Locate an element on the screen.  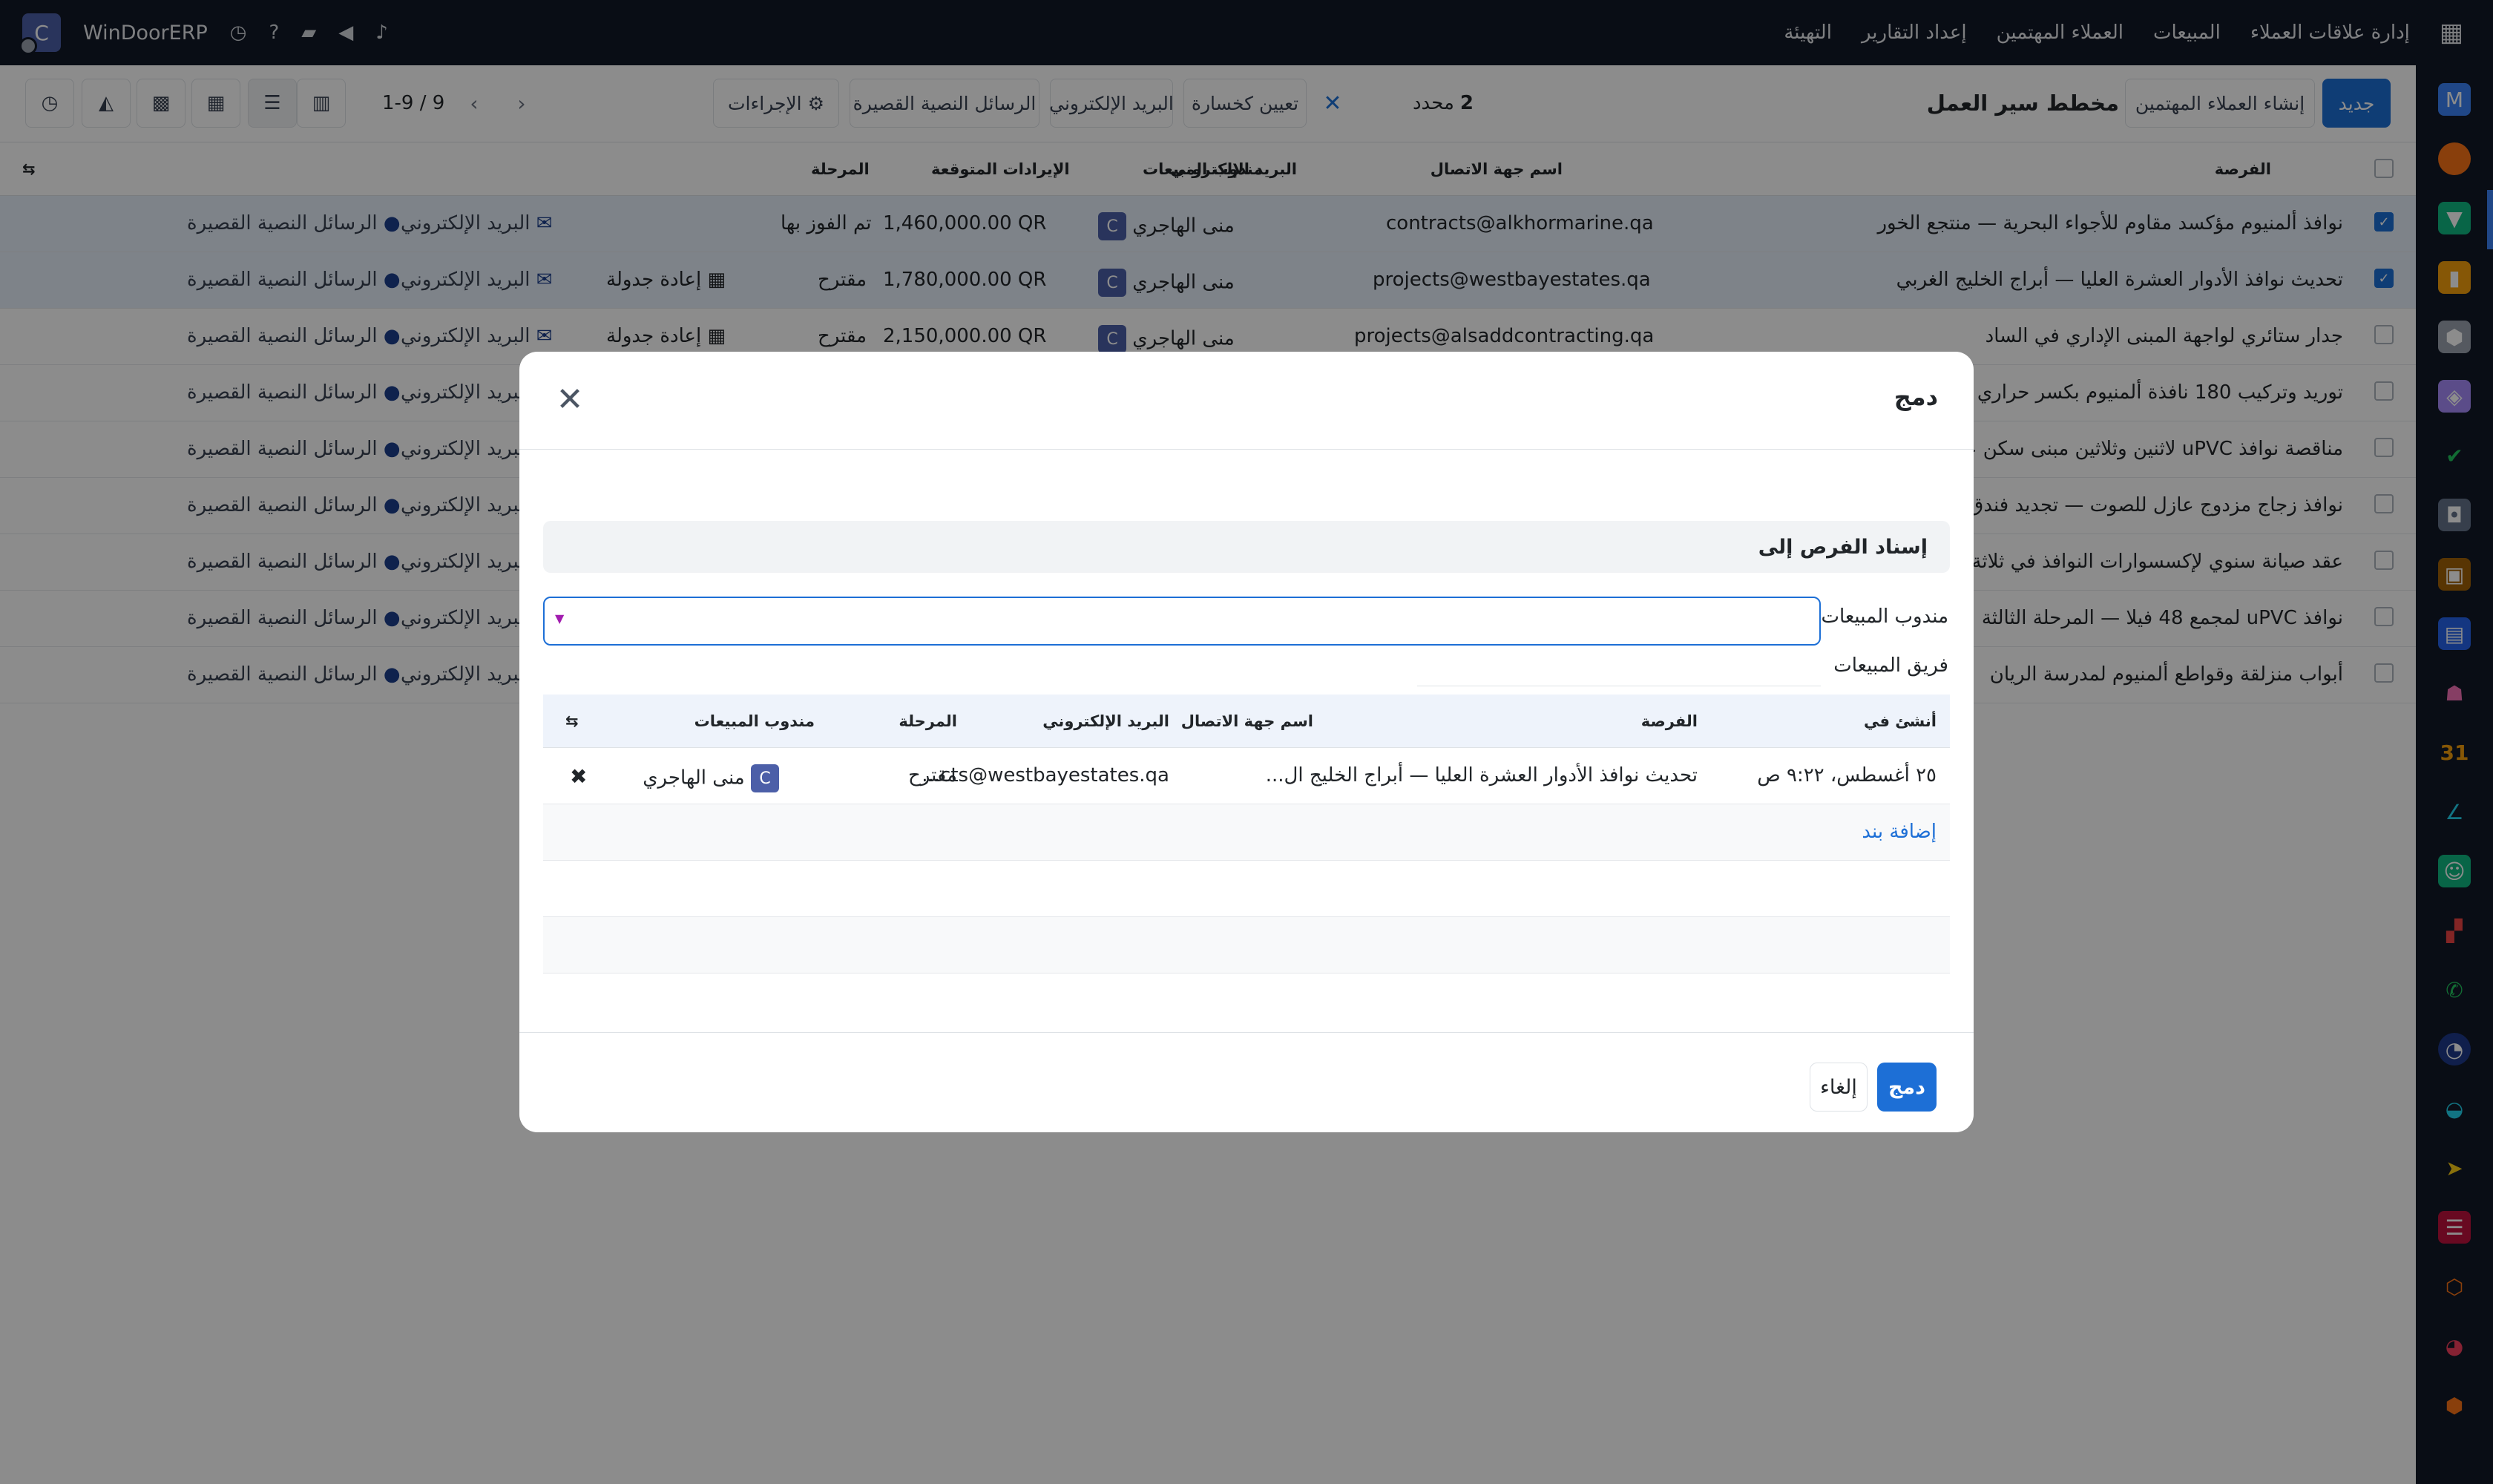
dropdown-caret-icon: ▼ is located at coordinates (559, 618).